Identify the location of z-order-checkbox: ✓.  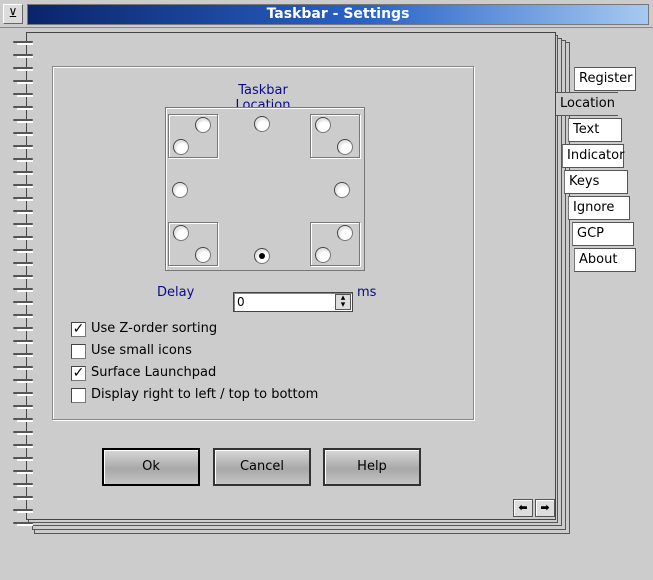
(78, 329).